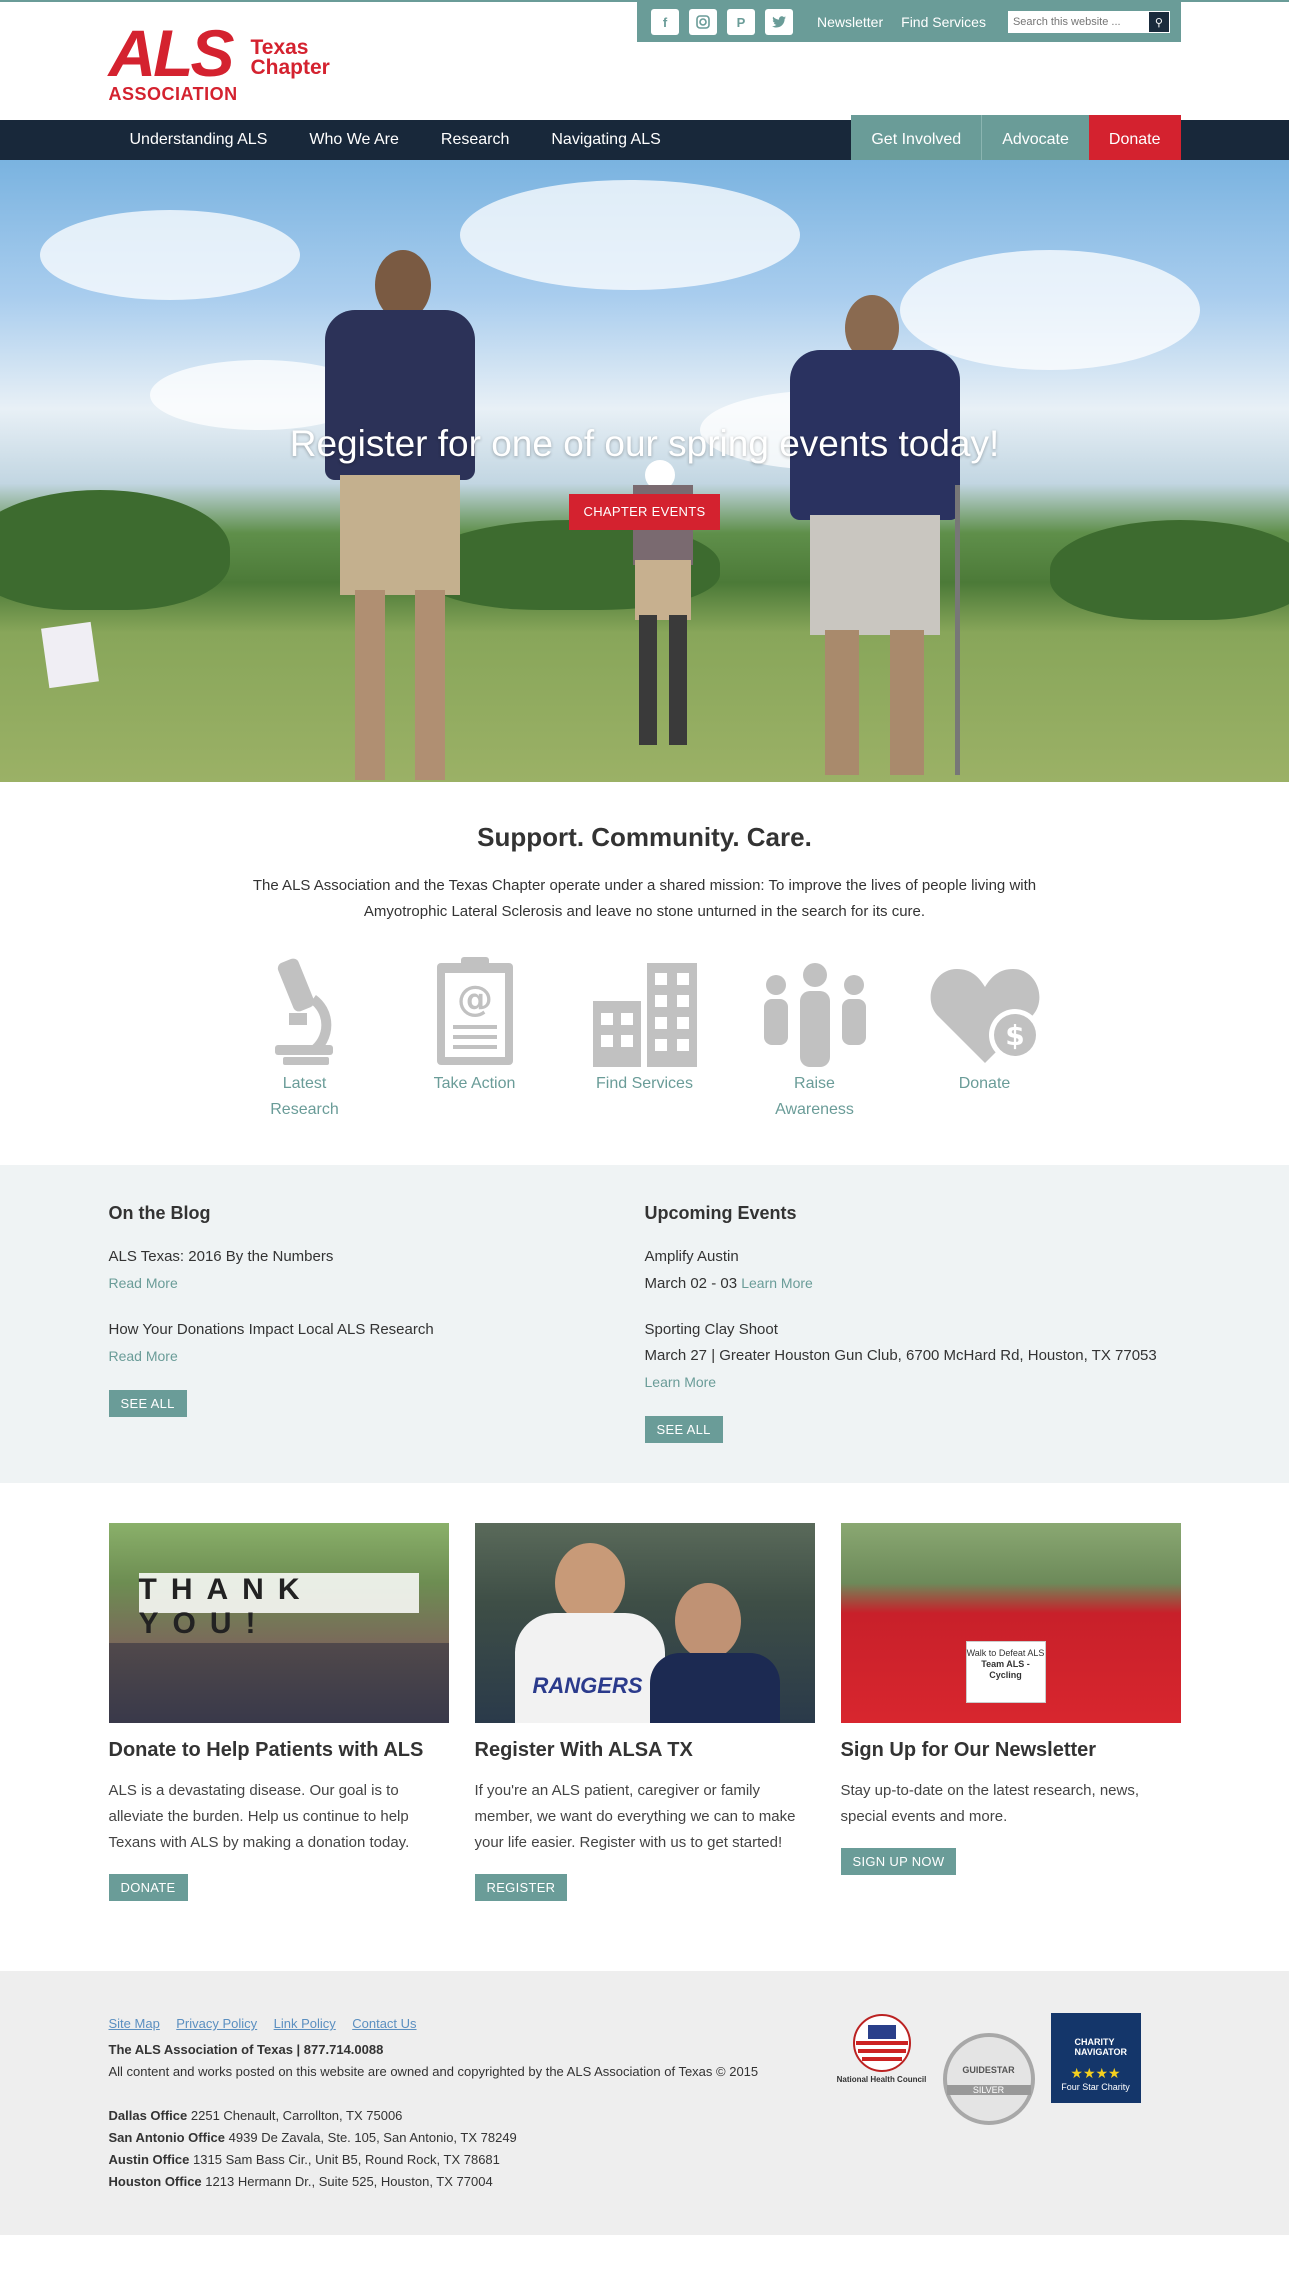  Describe the element at coordinates (159, 1213) in the screenshot. I see `blog-heading: On the Blog` at that location.